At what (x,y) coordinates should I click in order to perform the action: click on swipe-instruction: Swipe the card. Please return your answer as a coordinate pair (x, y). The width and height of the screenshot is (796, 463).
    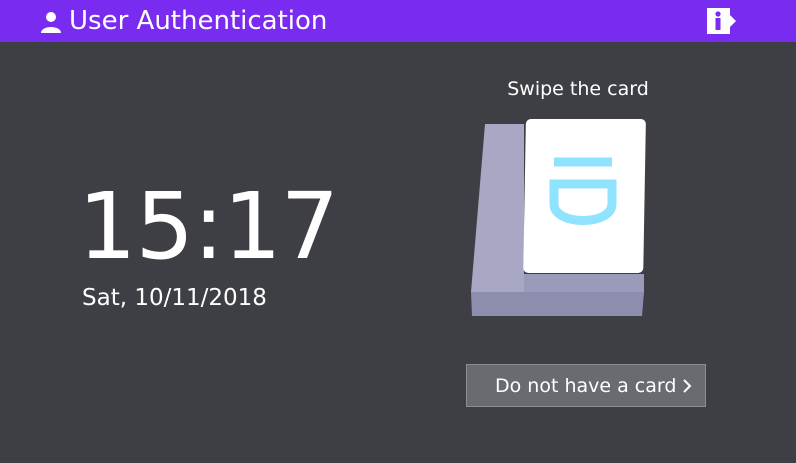
    Looking at the image, I should click on (578, 89).